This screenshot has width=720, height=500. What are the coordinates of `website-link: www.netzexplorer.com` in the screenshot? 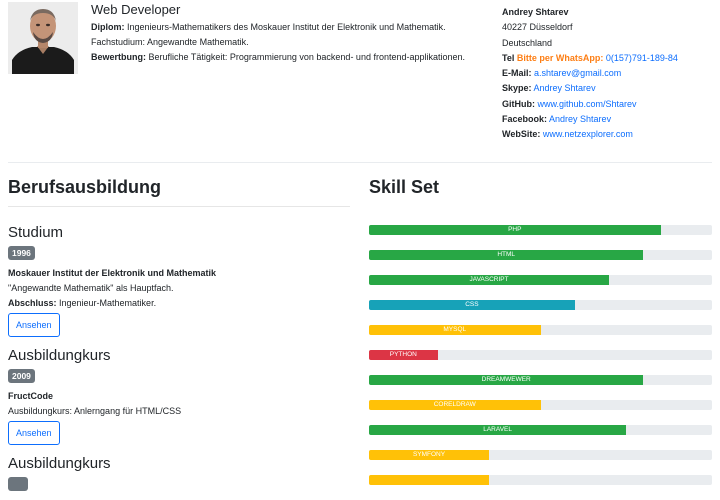 It's located at (588, 134).